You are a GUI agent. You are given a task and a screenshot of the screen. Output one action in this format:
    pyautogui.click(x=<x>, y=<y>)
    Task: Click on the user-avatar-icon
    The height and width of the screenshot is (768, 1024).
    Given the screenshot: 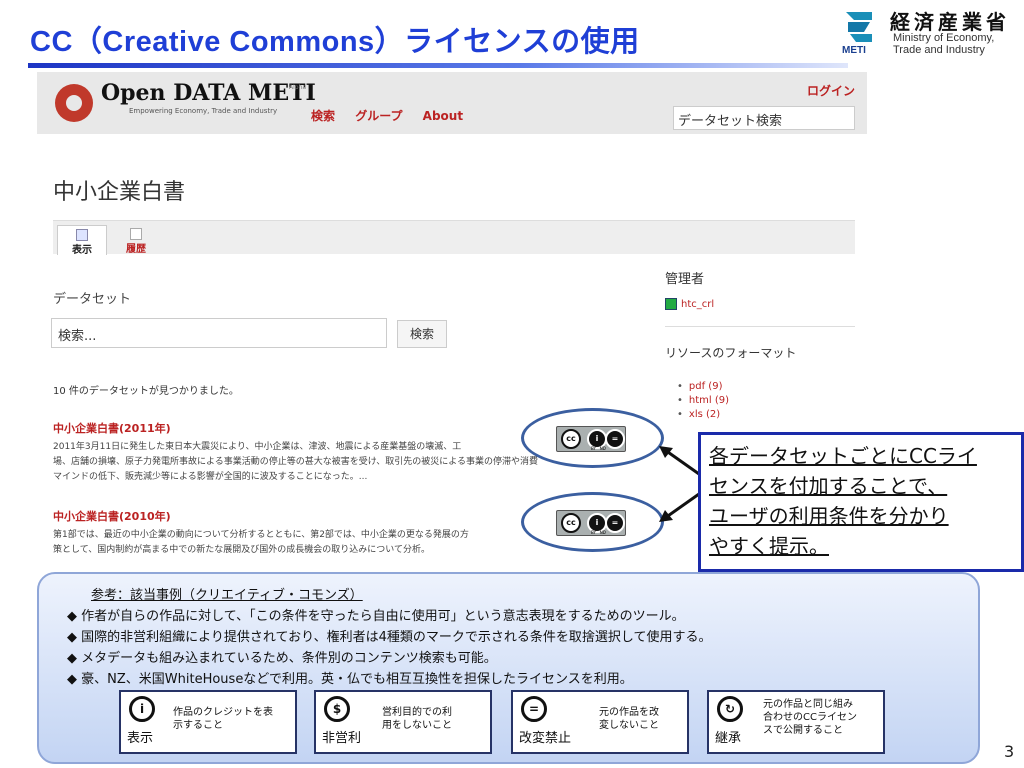 What is the action you would take?
    pyautogui.click(x=671, y=304)
    